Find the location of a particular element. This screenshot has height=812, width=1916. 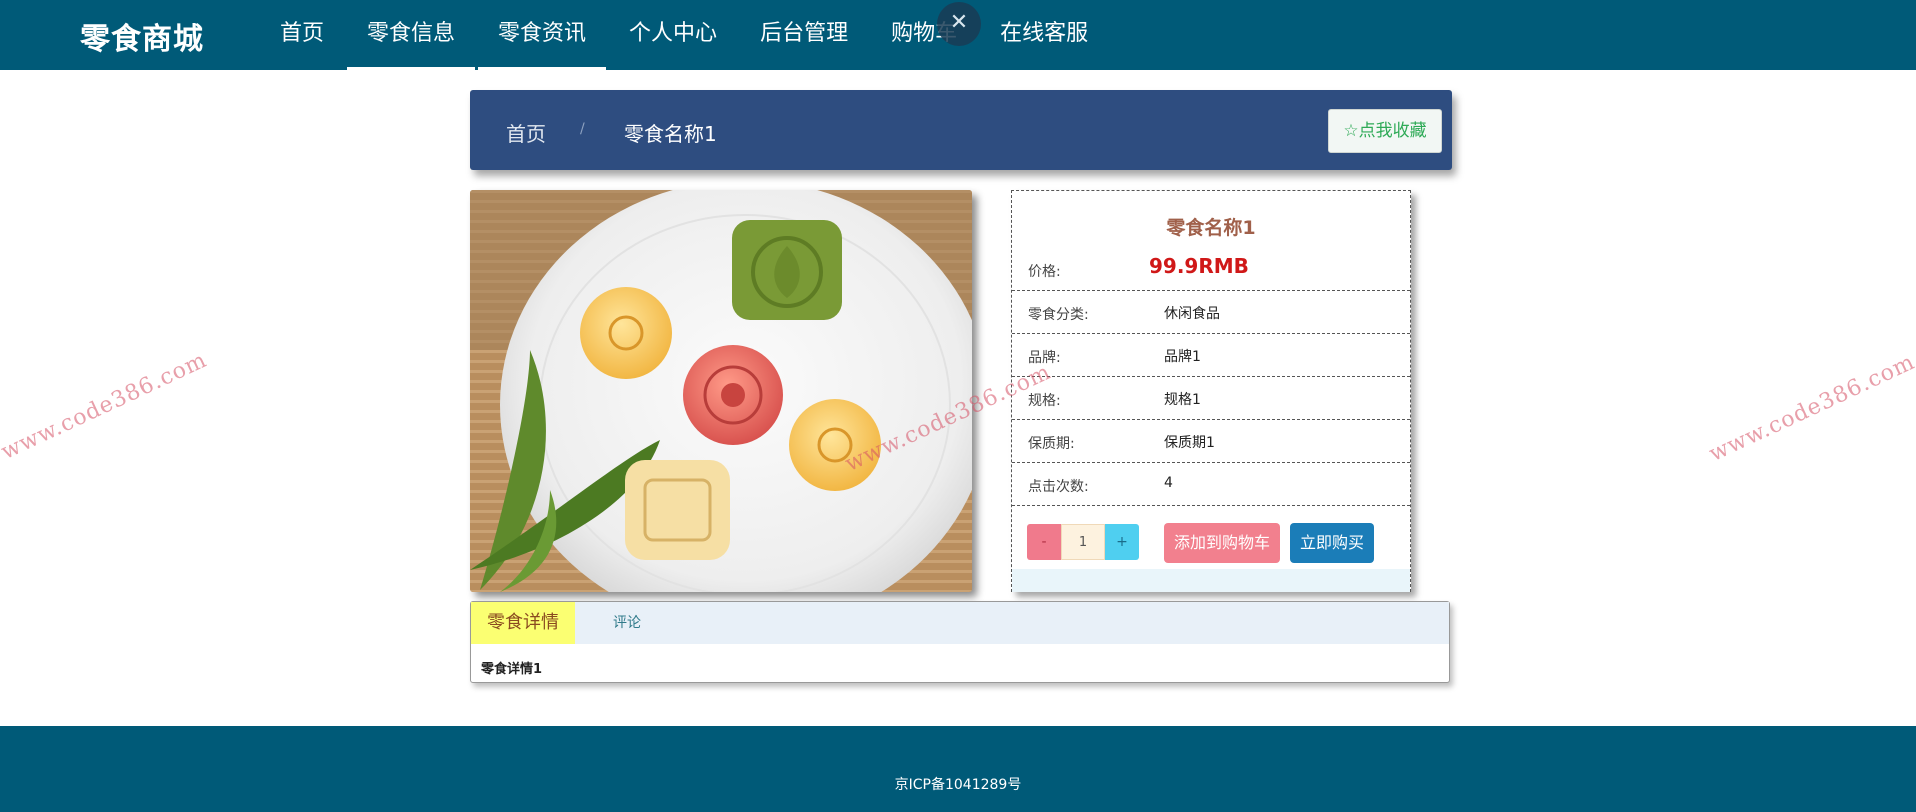

clicks-label: 点击次数: is located at coordinates (1058, 487).